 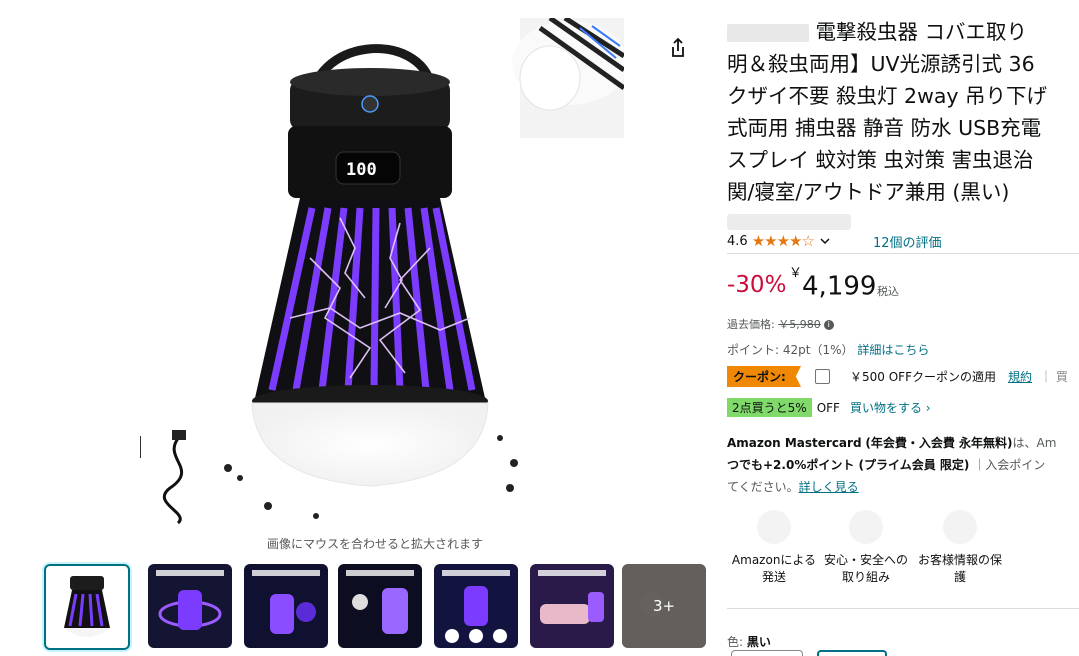 What do you see at coordinates (764, 376) in the screenshot?
I see `coupon-badge: クーポン:` at bounding box center [764, 376].